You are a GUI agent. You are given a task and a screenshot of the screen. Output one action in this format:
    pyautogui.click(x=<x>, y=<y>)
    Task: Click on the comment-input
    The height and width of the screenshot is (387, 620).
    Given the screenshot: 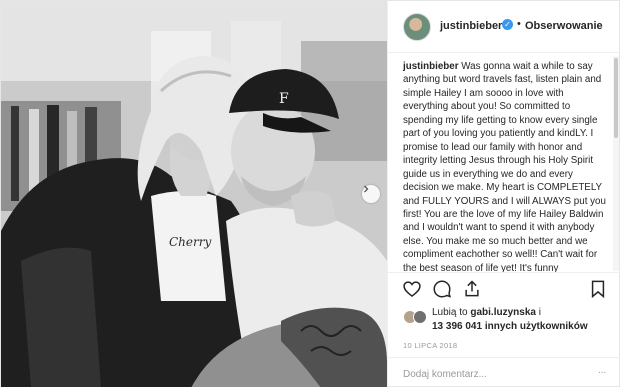 What is the action you would take?
    pyautogui.click(x=498, y=374)
    